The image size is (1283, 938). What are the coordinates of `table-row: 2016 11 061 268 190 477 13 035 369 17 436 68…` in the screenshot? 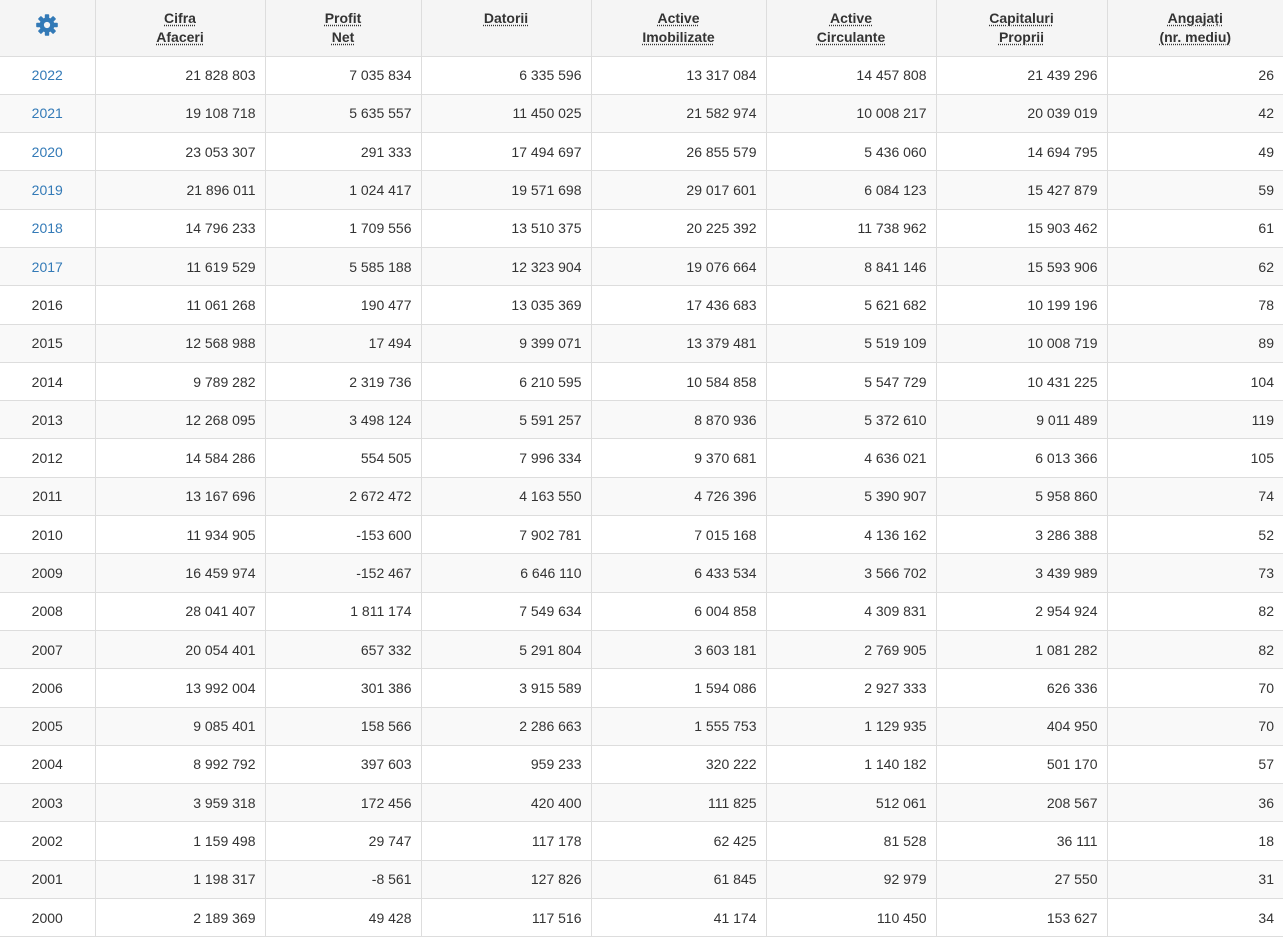 It's located at (641, 305).